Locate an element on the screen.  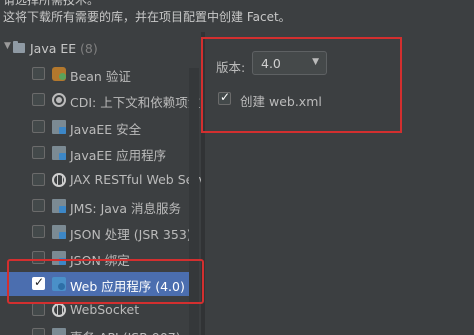
tree-item-cdi: CDI: 上下文和依赖项注入 is located at coordinates (100, 100).